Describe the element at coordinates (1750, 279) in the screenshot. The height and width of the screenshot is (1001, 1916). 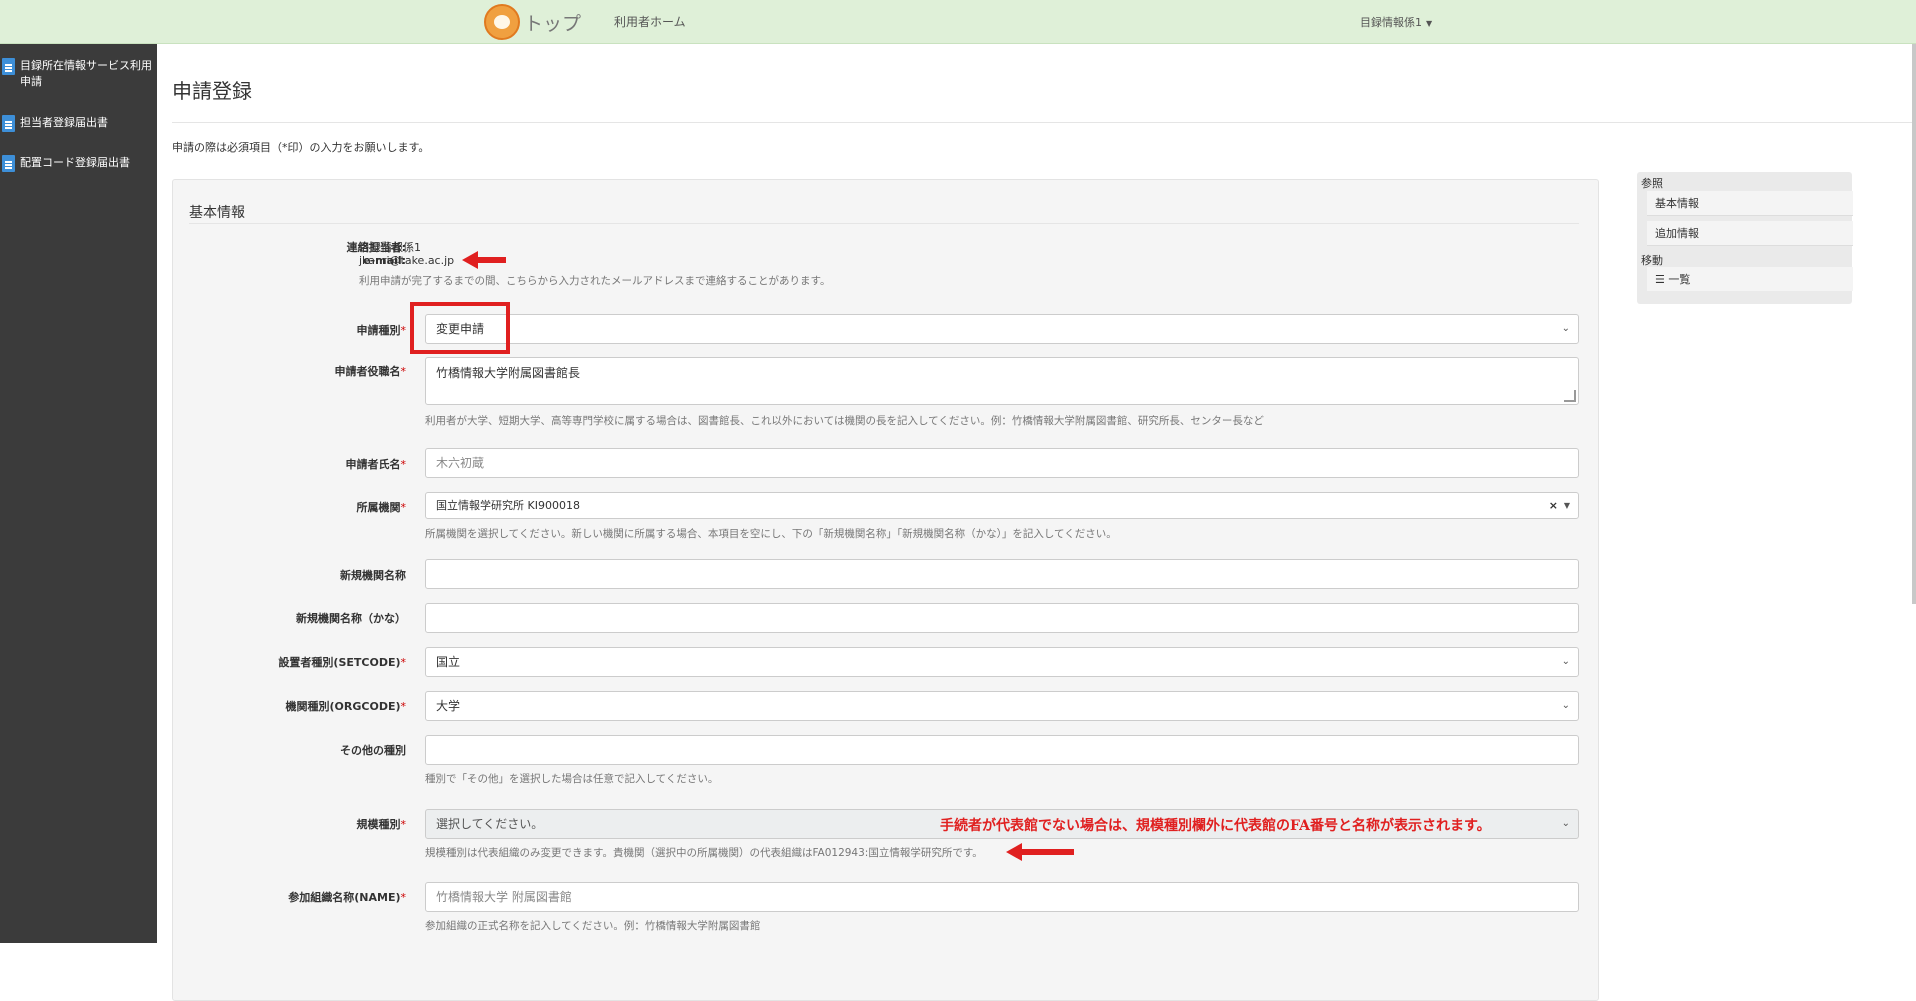
I see `nav-list-link: ☰ 一覧` at that location.